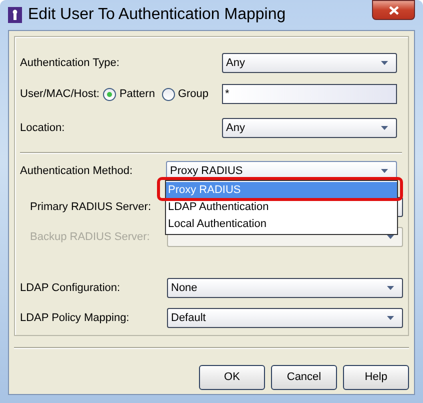 Image resolution: width=423 pixels, height=403 pixels. What do you see at coordinates (376, 377) in the screenshot?
I see `dialog-button: Help` at bounding box center [376, 377].